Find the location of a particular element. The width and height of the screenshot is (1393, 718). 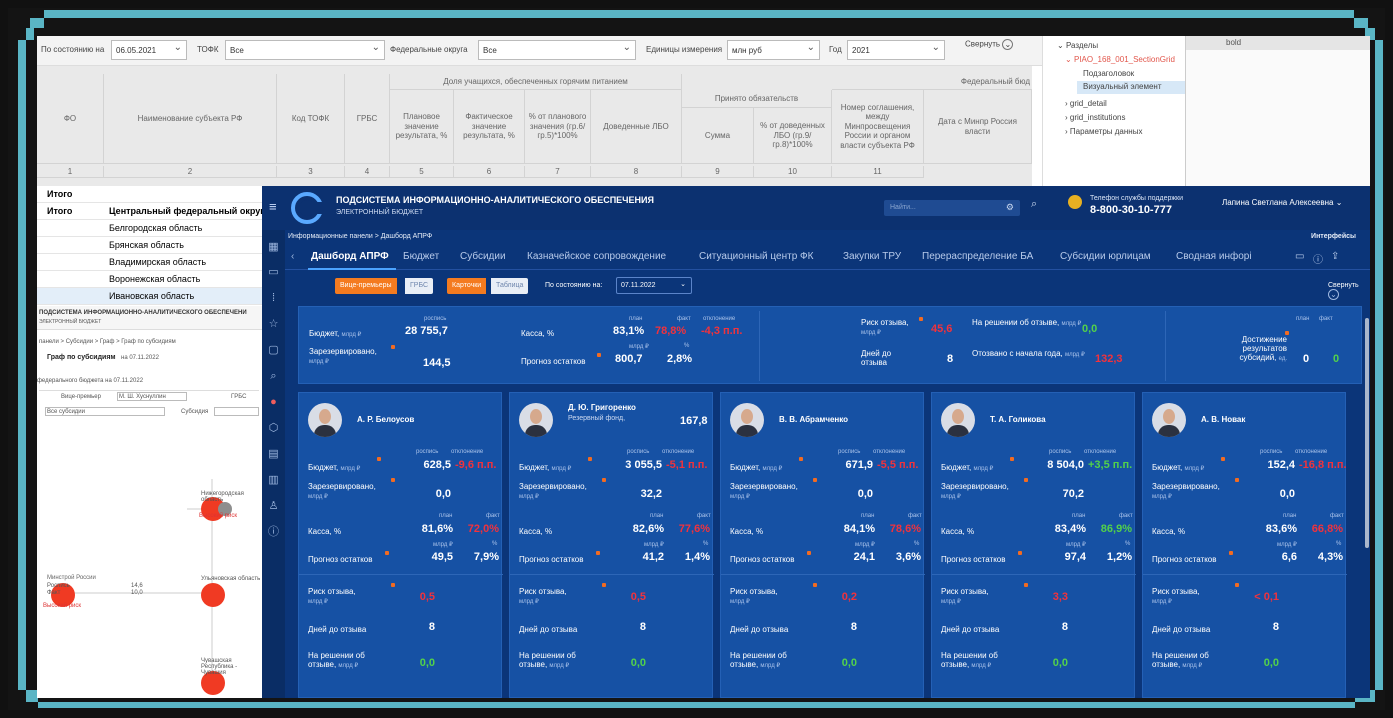

chevron-left-icon: ‹ is located at coordinates (292, 256).